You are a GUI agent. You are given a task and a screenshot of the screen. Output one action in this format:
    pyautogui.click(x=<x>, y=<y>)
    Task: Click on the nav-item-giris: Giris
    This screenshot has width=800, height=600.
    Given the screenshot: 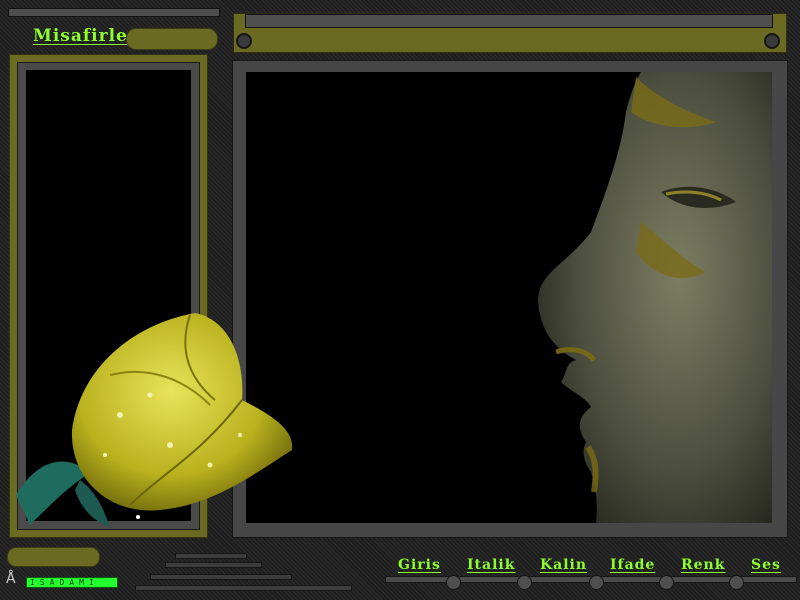 What is the action you would take?
    pyautogui.click(x=419, y=565)
    